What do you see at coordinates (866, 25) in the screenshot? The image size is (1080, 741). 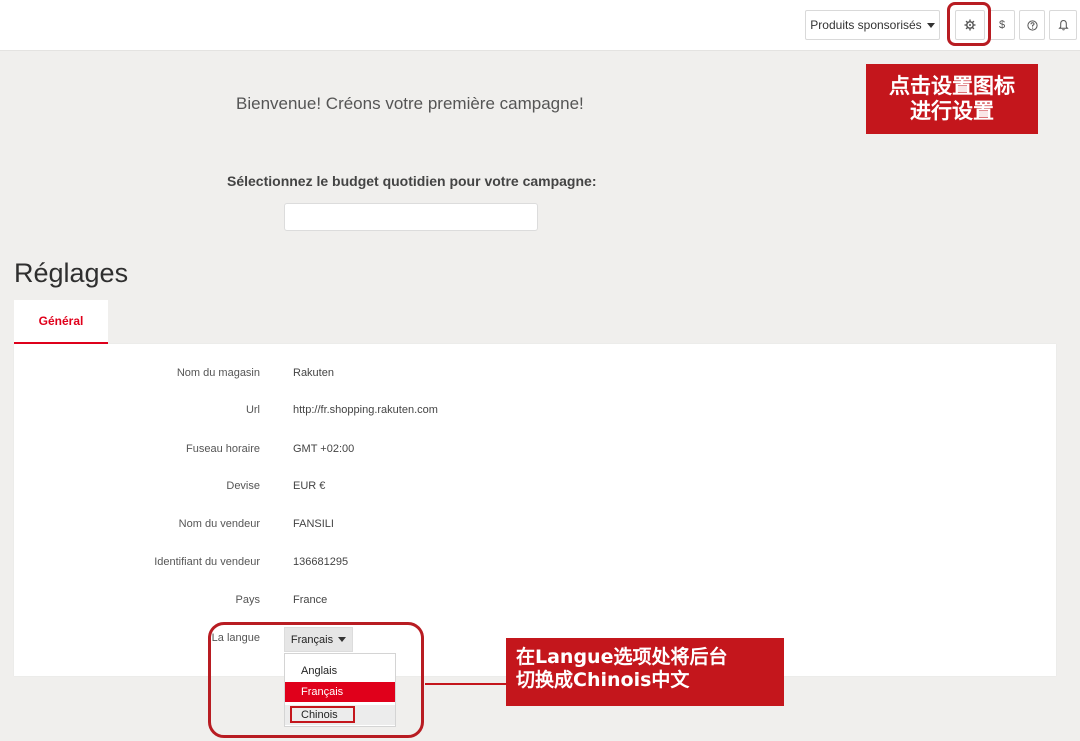 I see `product-selector-label: Produits sponsorisés` at bounding box center [866, 25].